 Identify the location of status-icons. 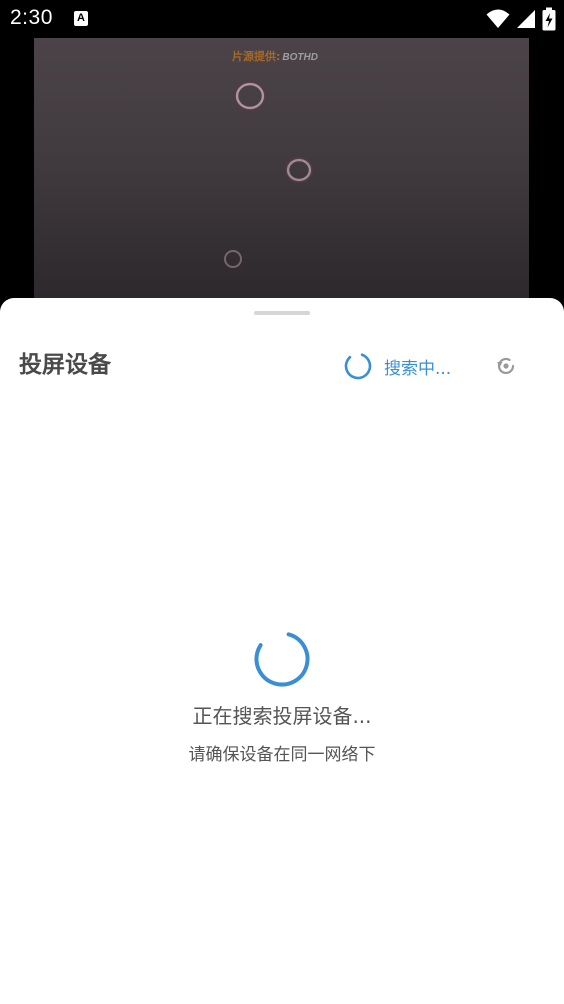
(521, 19).